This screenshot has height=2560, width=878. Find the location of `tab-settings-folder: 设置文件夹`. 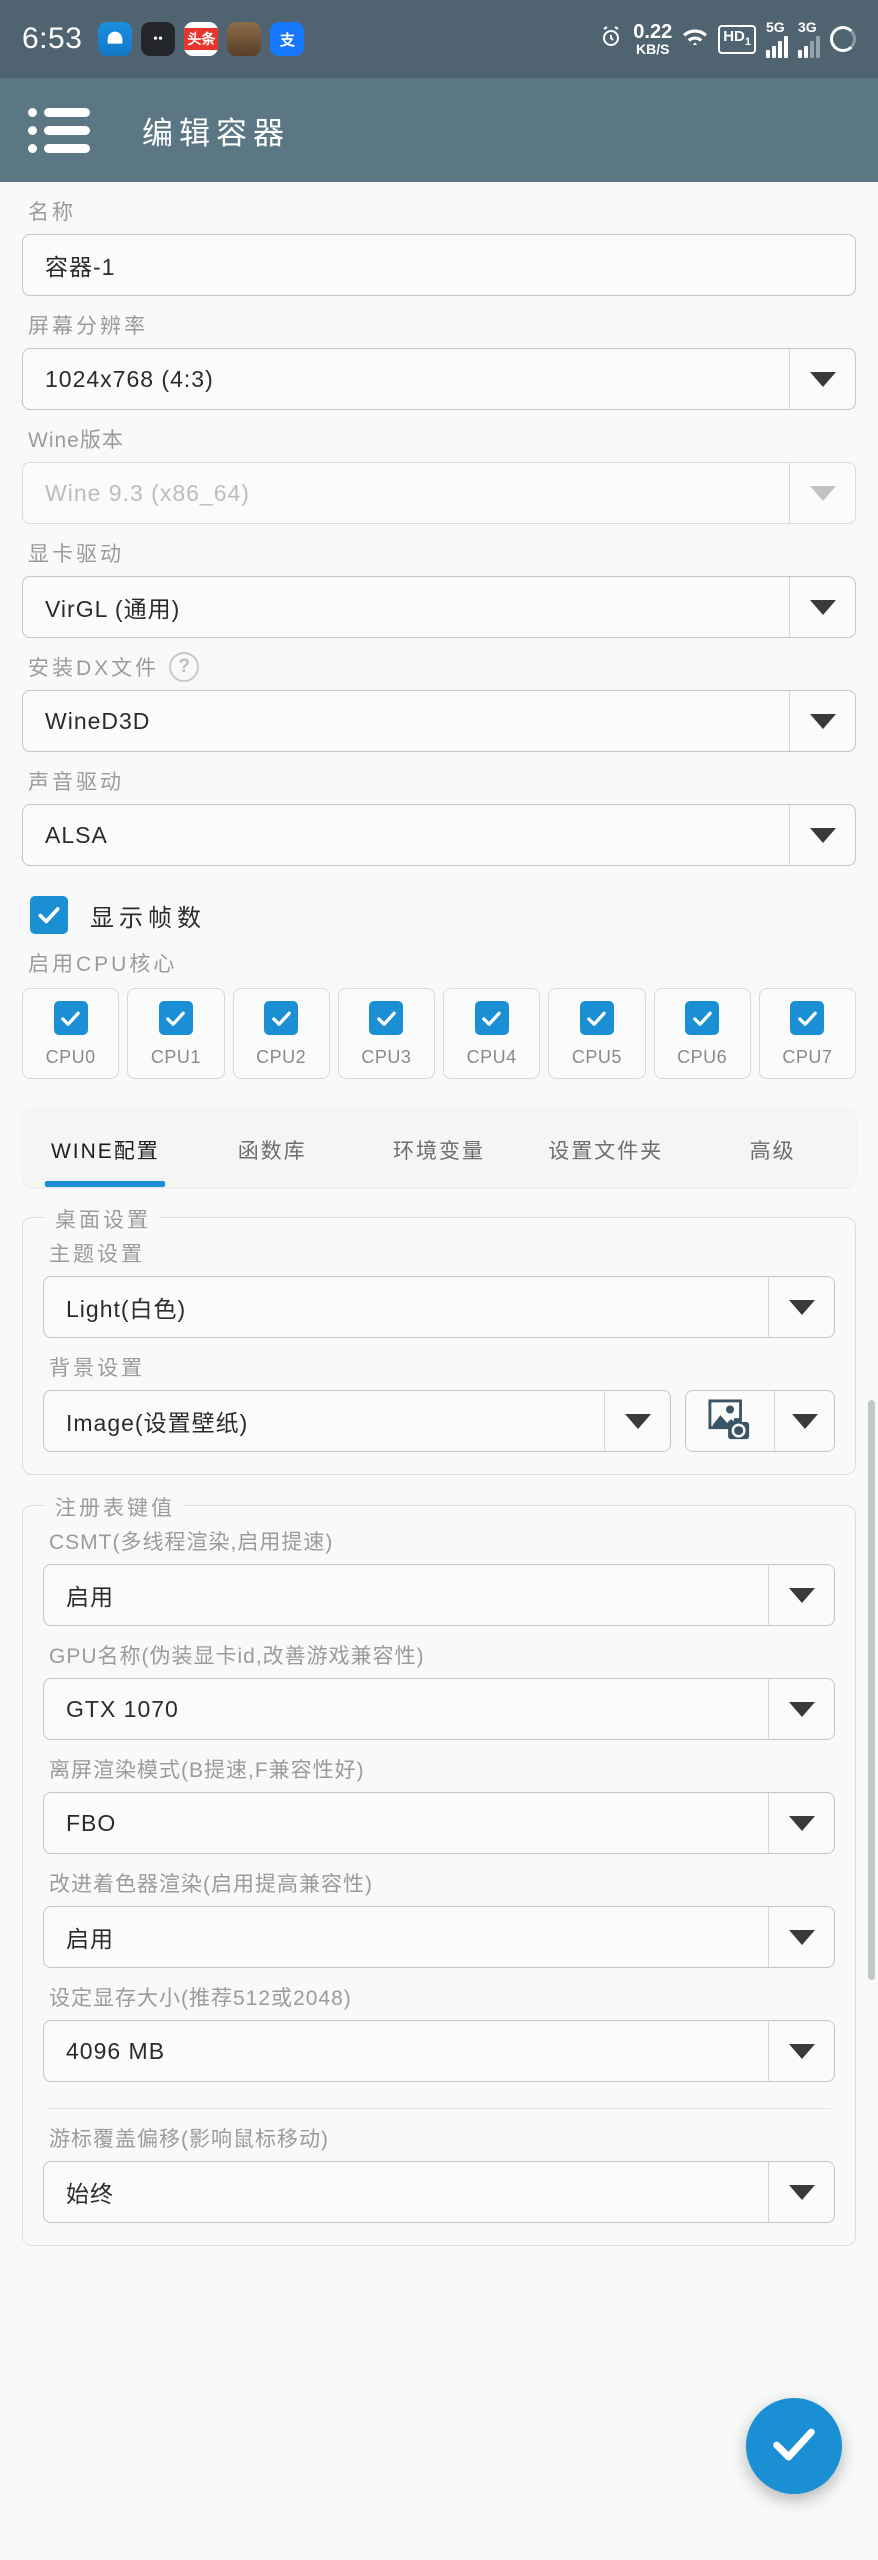

tab-settings-folder: 设置文件夹 is located at coordinates (605, 1161).